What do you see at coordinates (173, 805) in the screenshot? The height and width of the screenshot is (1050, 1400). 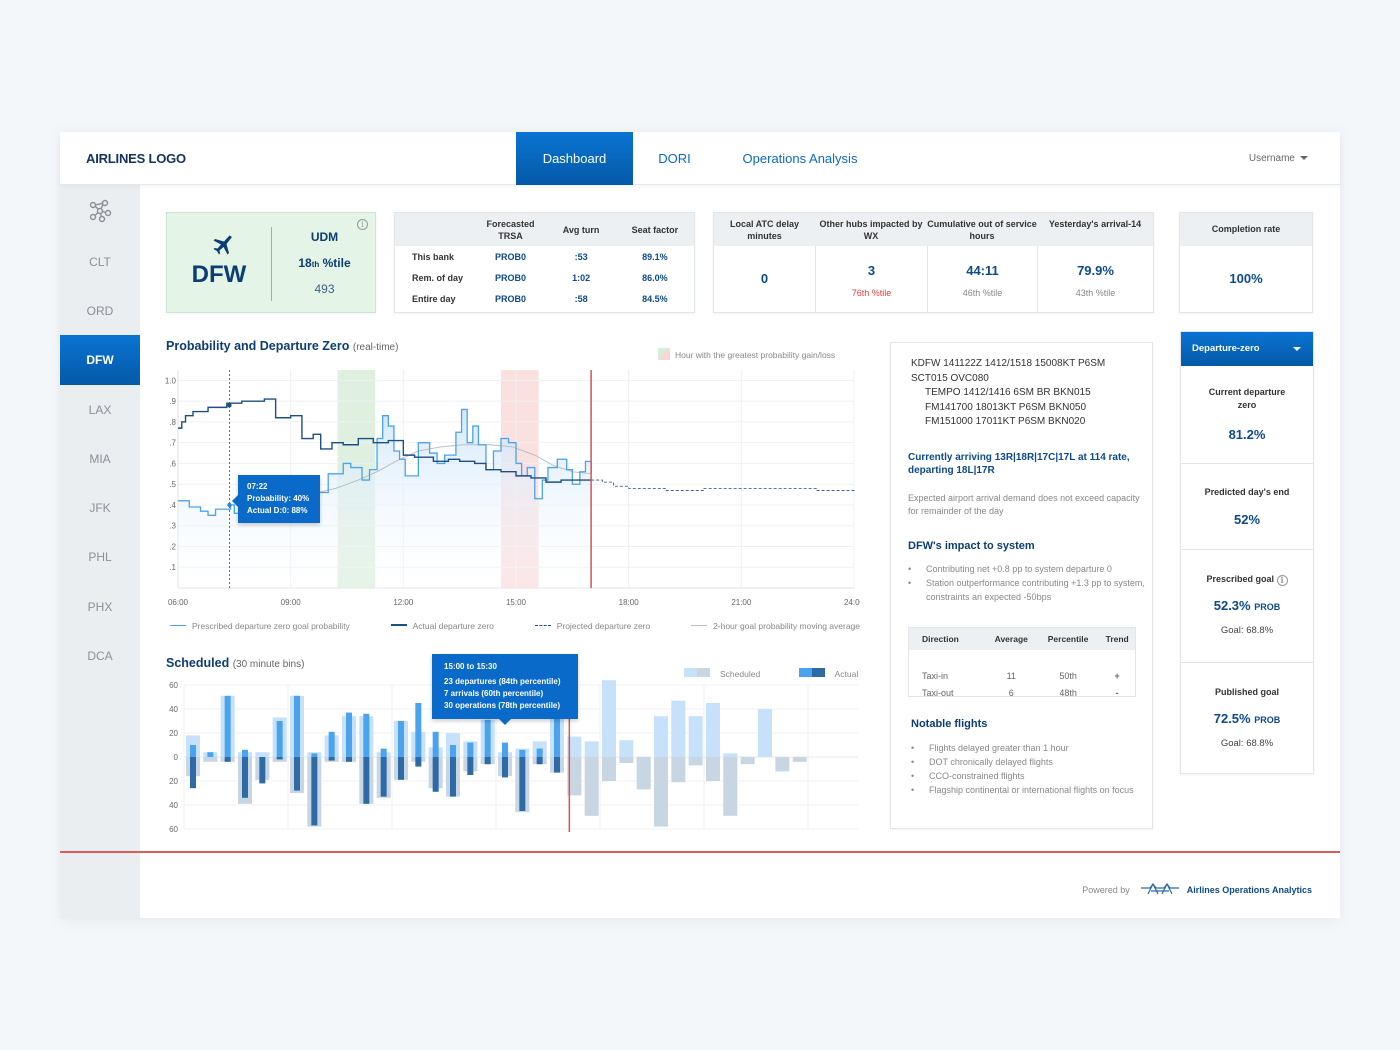 I see `y-tick-label: 40` at bounding box center [173, 805].